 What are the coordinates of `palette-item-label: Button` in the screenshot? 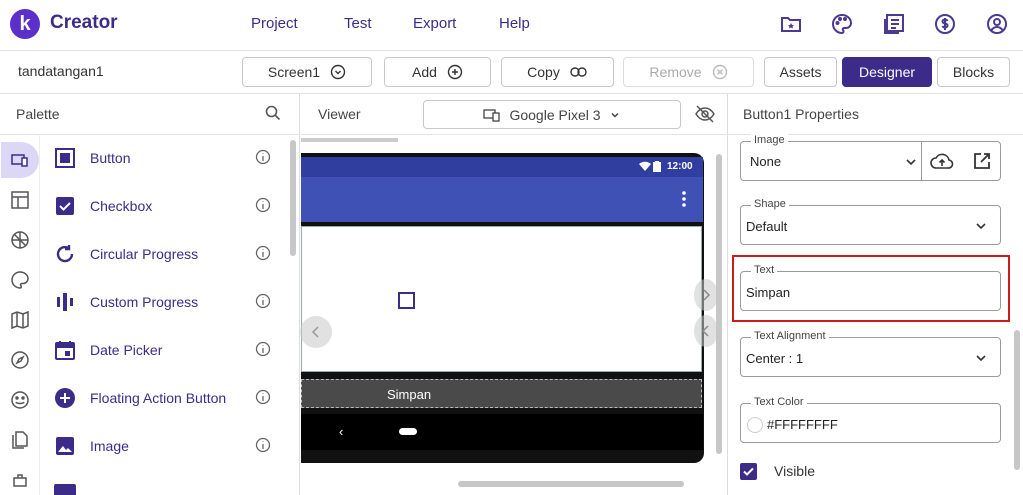 It's located at (110, 158).